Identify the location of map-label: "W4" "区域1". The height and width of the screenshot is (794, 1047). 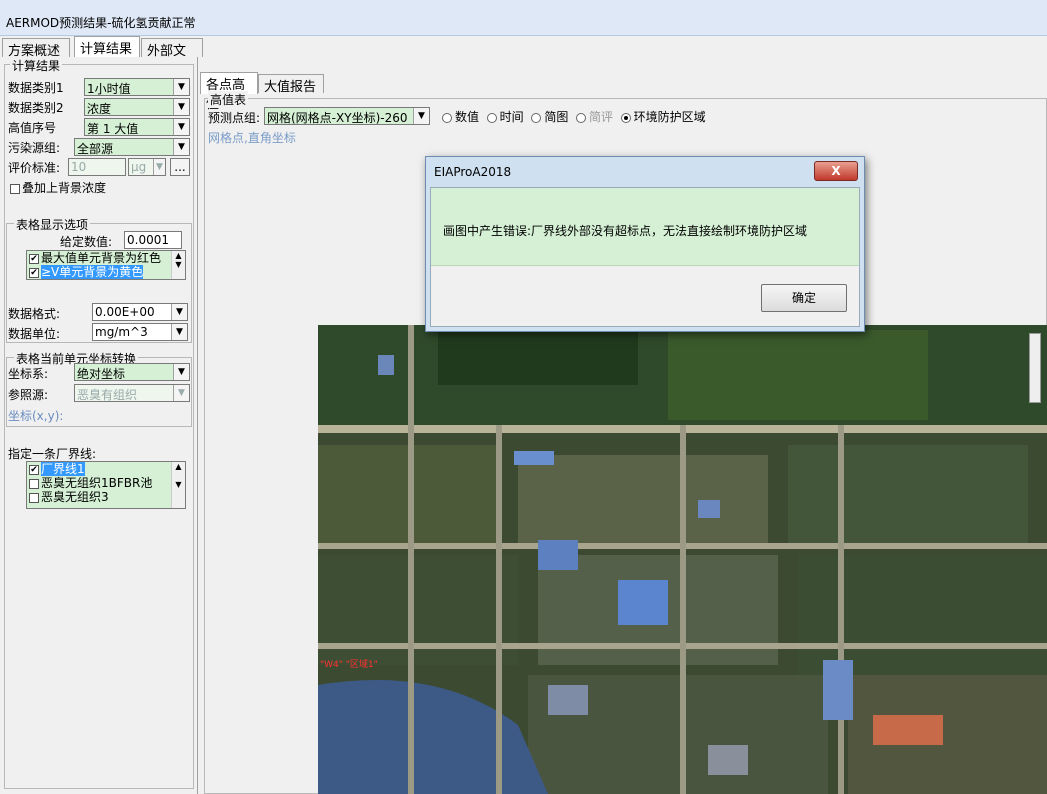
(349, 664).